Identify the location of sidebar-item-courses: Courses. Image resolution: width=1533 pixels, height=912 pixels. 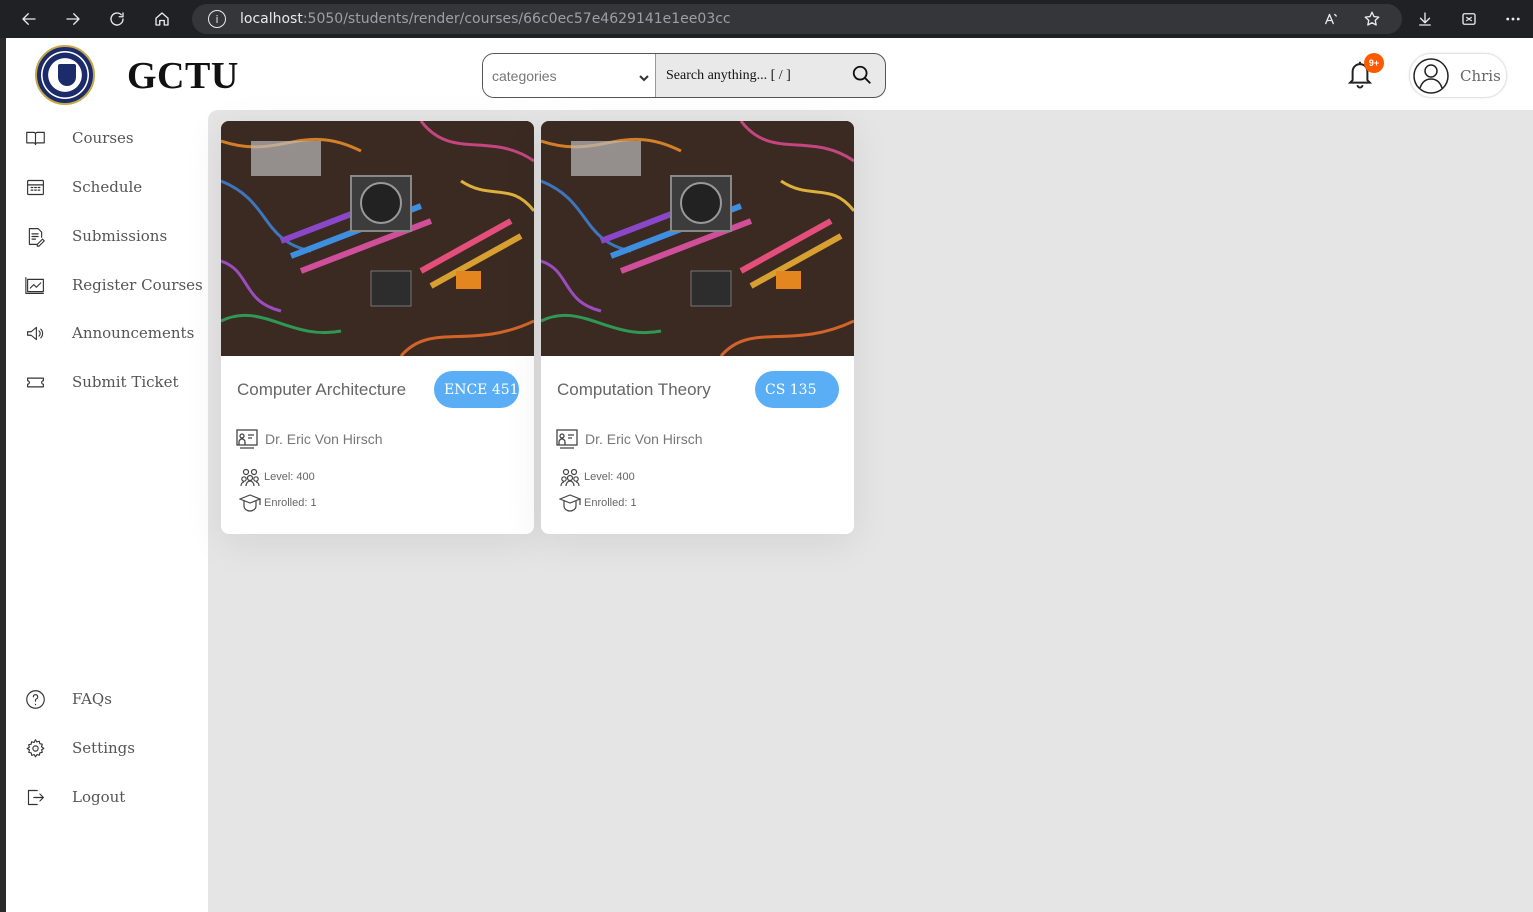
(79, 138).